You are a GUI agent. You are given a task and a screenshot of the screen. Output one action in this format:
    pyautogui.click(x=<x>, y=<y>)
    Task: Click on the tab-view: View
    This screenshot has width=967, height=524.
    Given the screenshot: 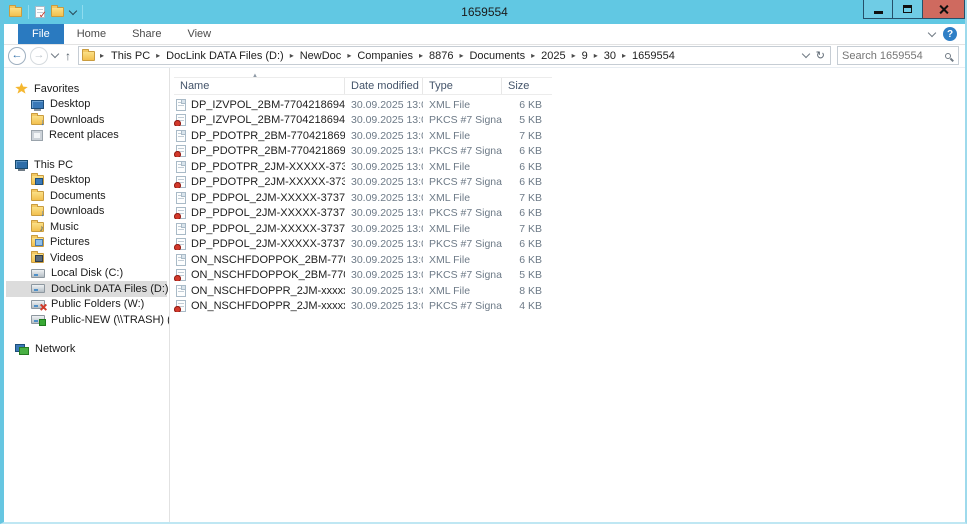 What is the action you would take?
    pyautogui.click(x=199, y=34)
    